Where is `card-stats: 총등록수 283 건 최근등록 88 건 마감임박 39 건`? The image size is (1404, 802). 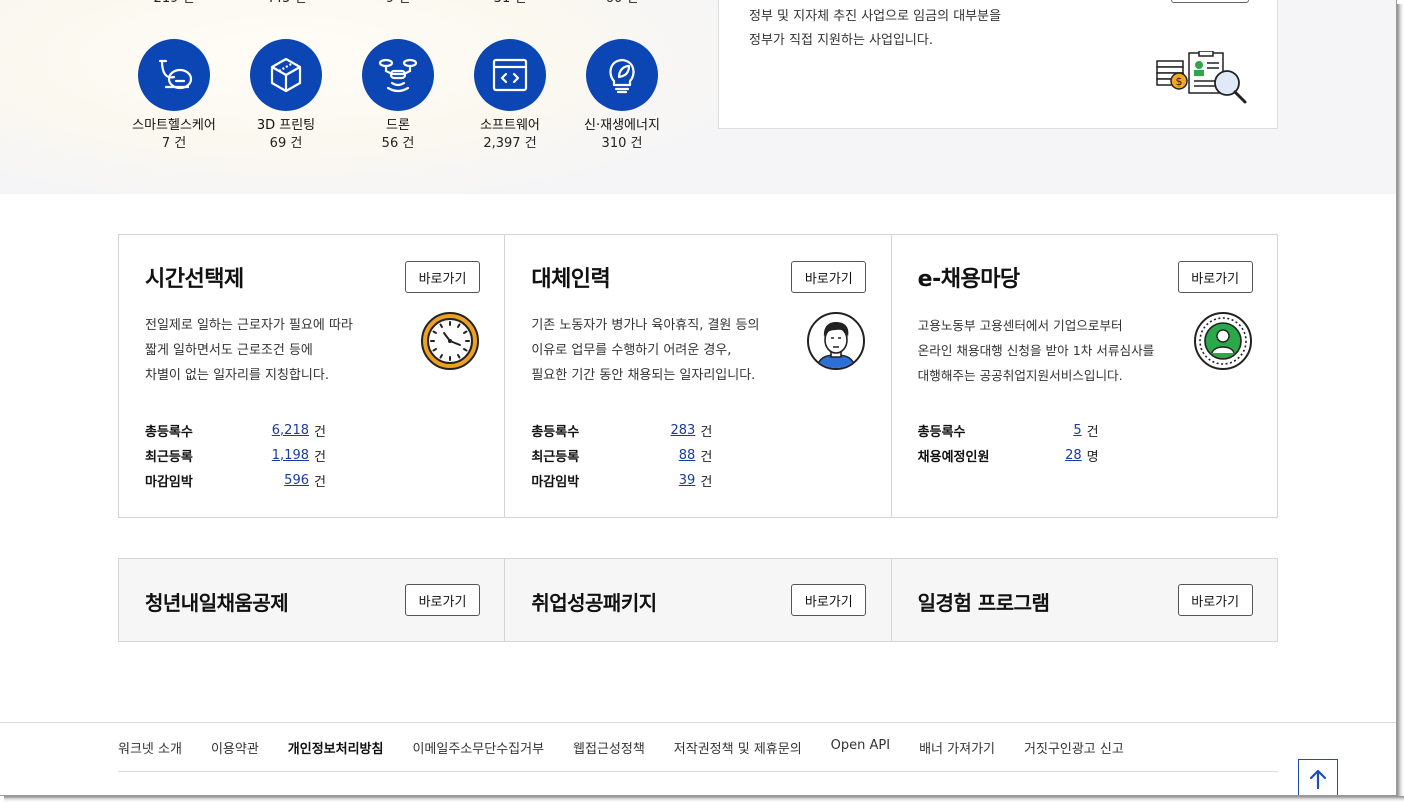
card-stats: 총등록수 283 건 최근등록 88 건 마감임박 39 건 is located at coordinates (656, 455).